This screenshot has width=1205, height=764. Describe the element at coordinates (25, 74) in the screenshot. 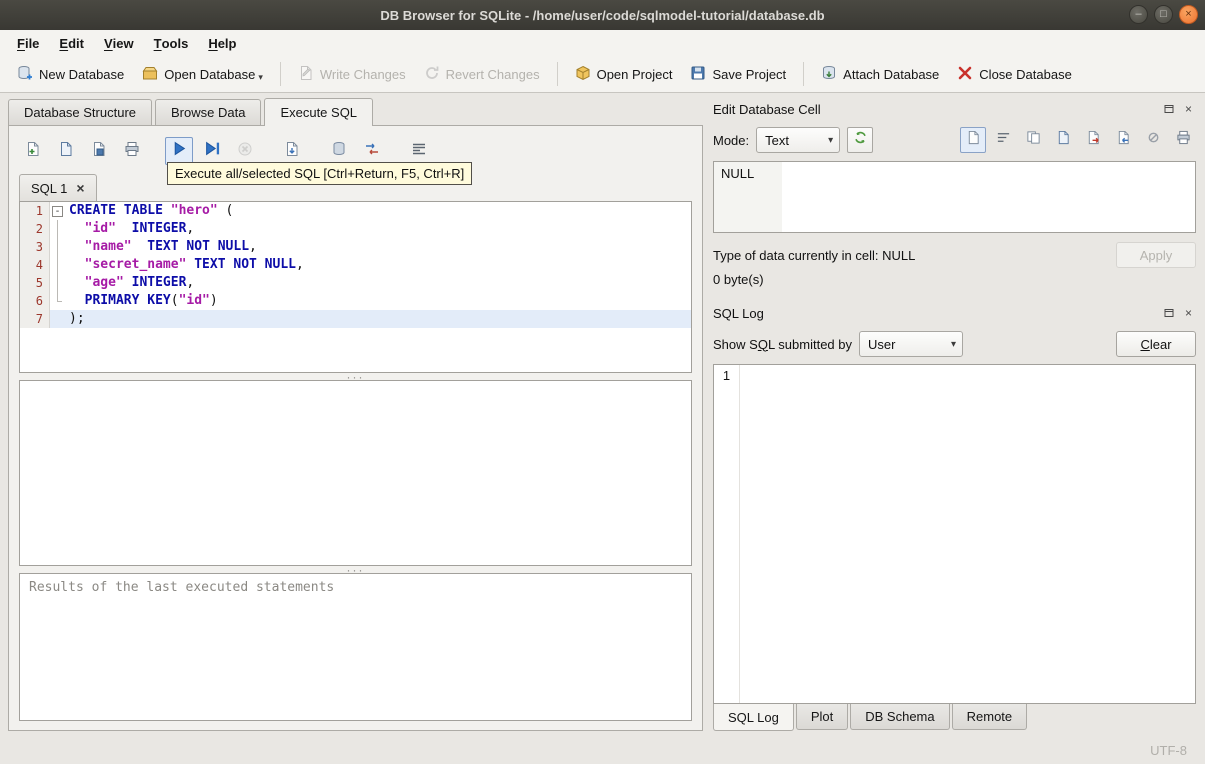

I see `new-database-icon` at that location.